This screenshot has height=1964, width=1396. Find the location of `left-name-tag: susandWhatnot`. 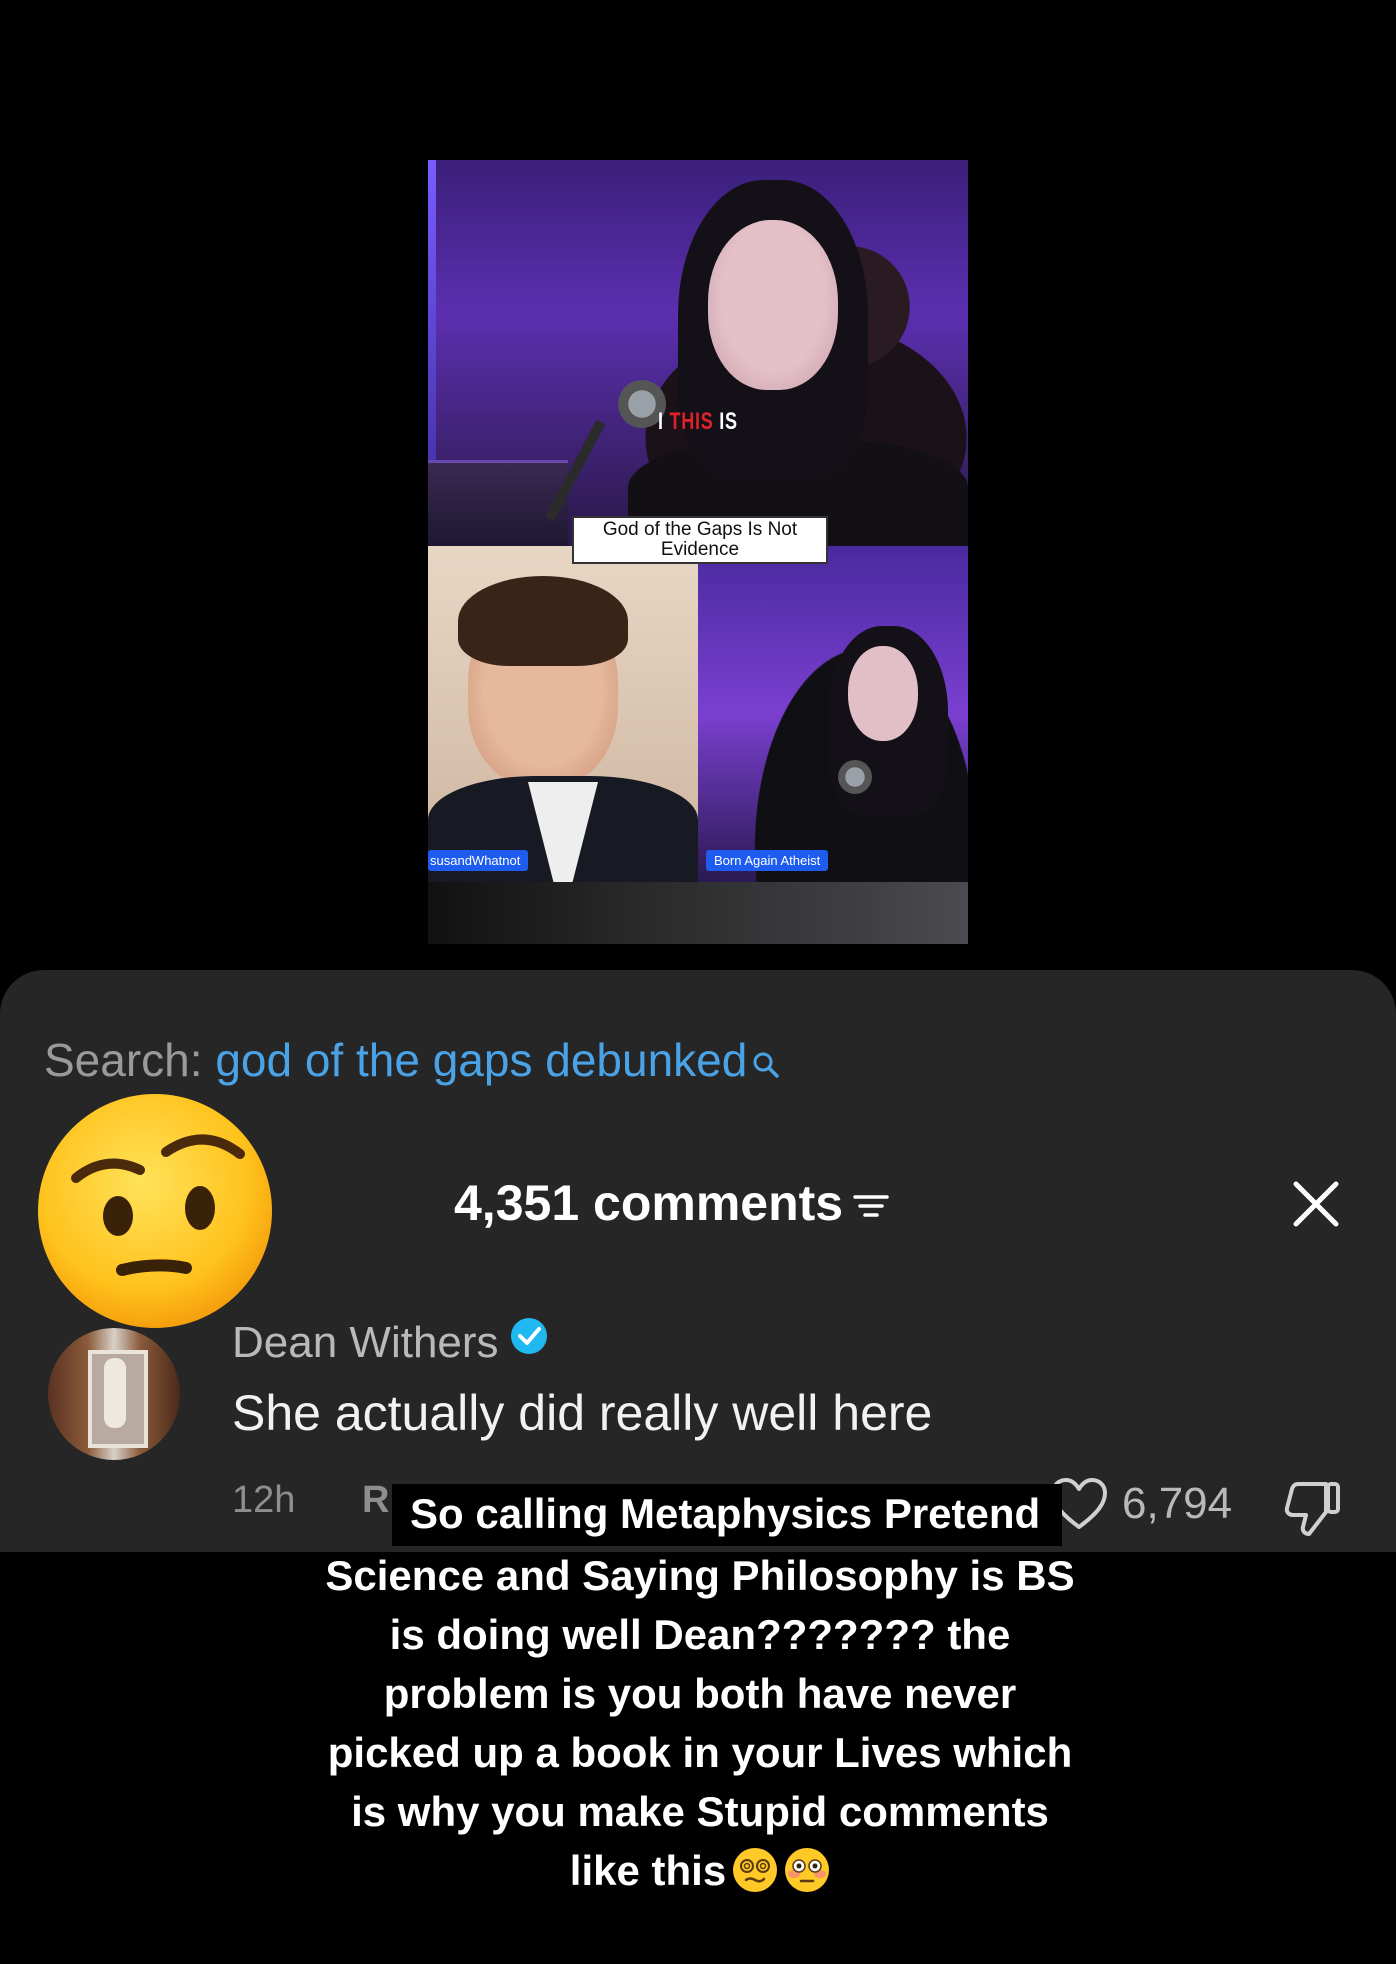

left-name-tag: susandWhatnot is located at coordinates (478, 860).